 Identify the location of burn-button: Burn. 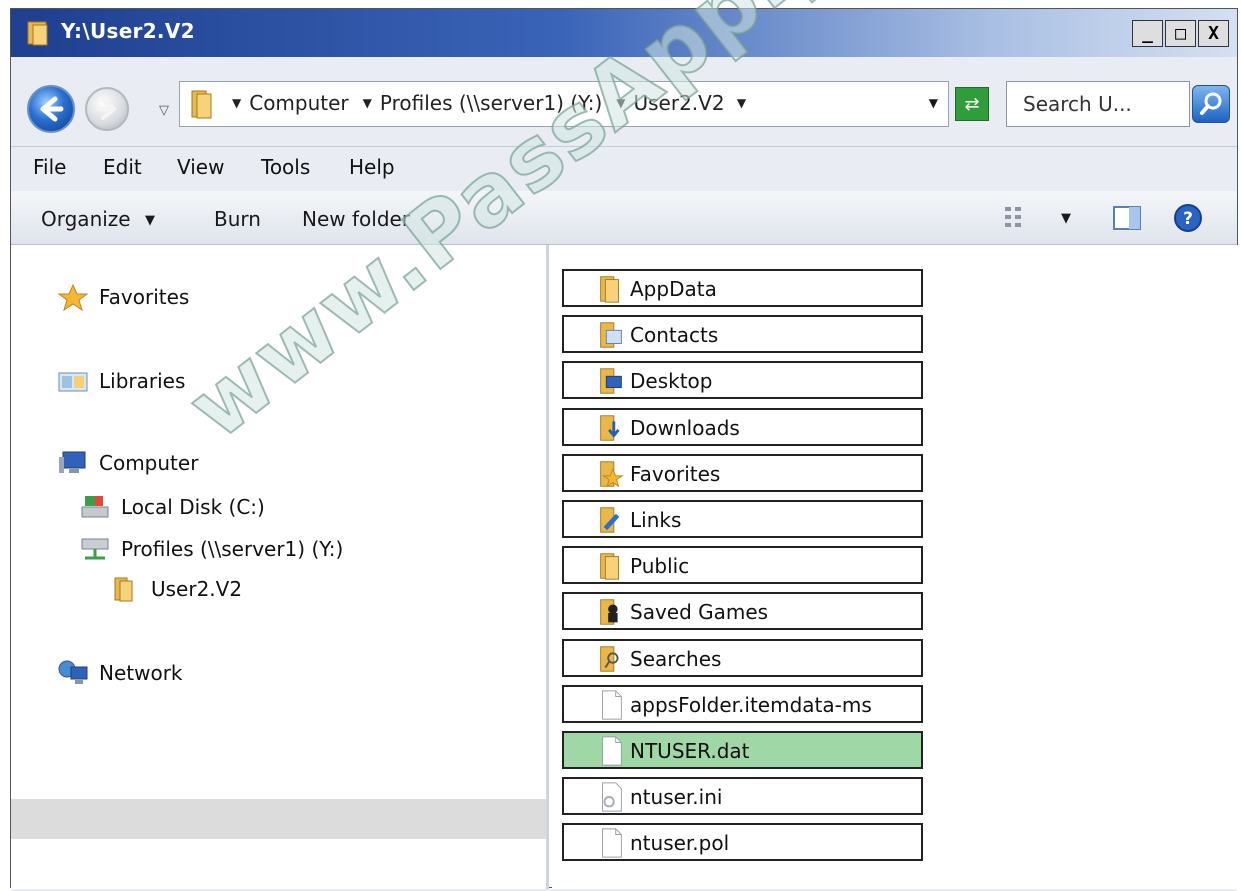
(237, 219).